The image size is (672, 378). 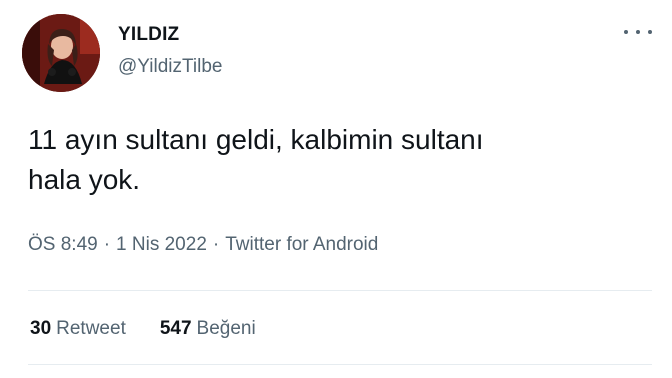 I want to click on tweet-stats: 30 Retweet 547 Beğeni, so click(x=143, y=329).